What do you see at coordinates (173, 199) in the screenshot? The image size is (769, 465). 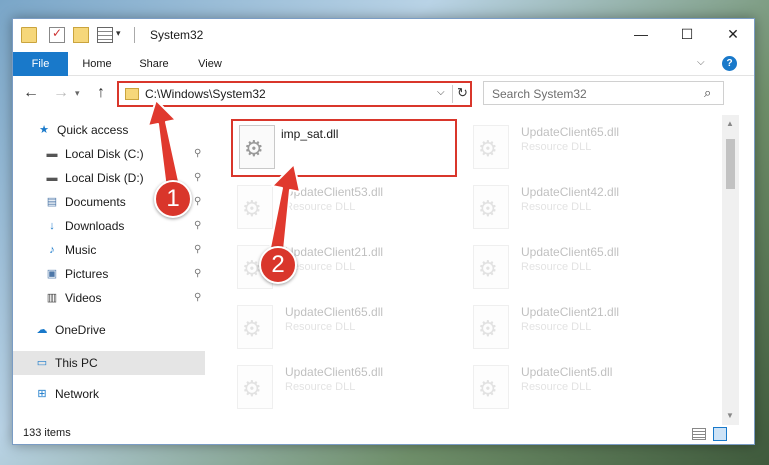 I see `step-1-badge: 1` at bounding box center [173, 199].